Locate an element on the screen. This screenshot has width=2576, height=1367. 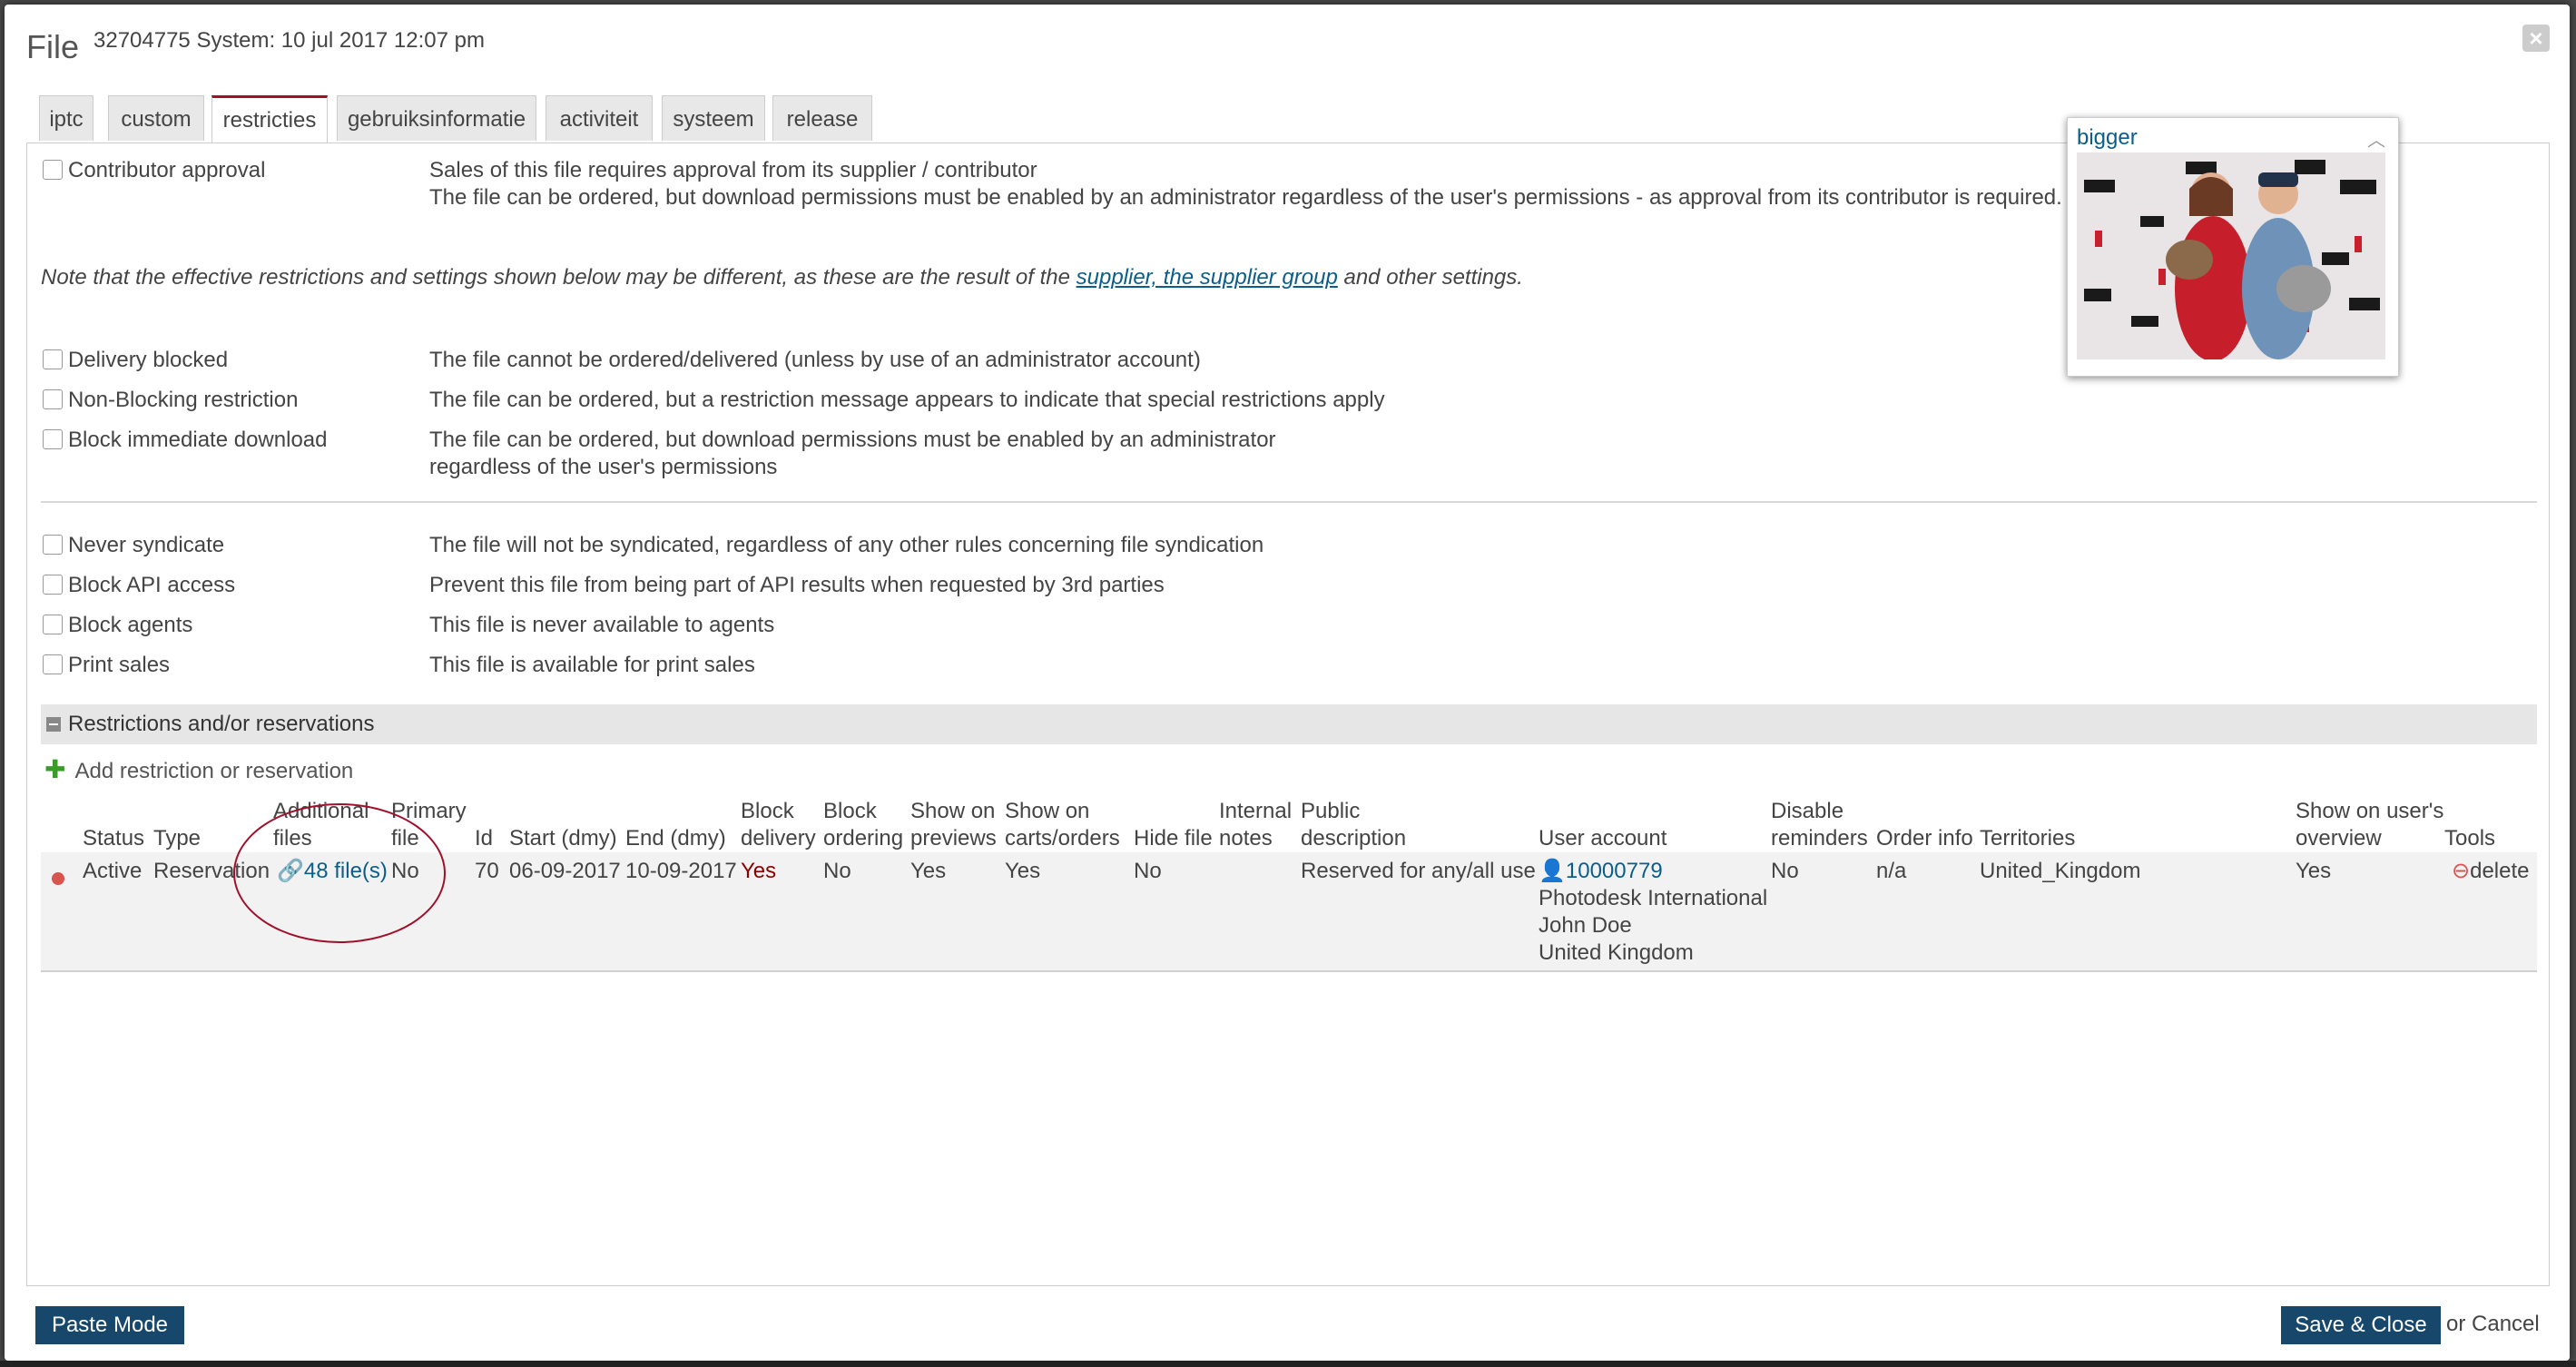
chevron-up-icon: ︿ is located at coordinates (2376, 138).